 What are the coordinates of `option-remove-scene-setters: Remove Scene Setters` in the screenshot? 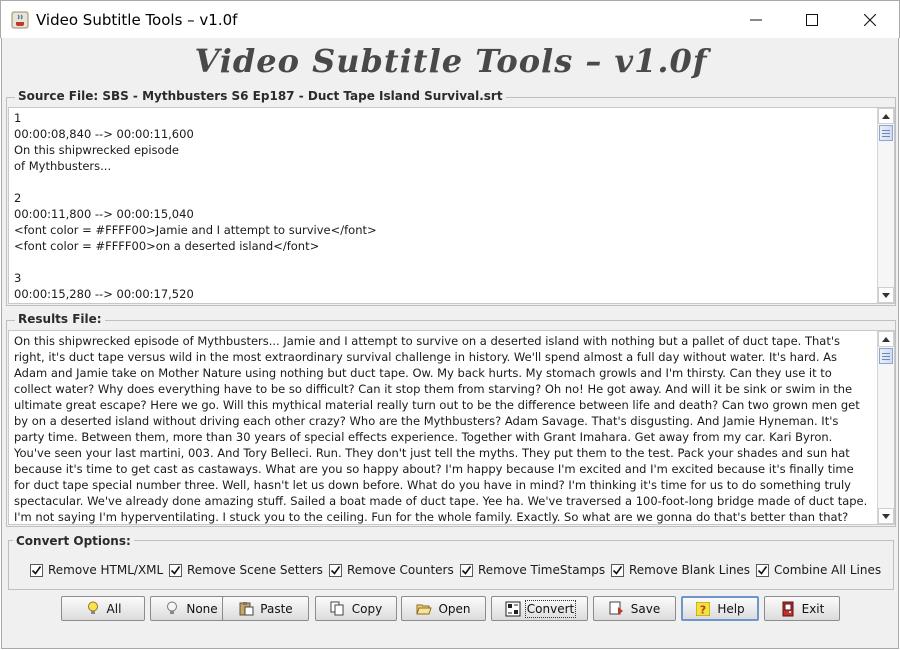 It's located at (246, 570).